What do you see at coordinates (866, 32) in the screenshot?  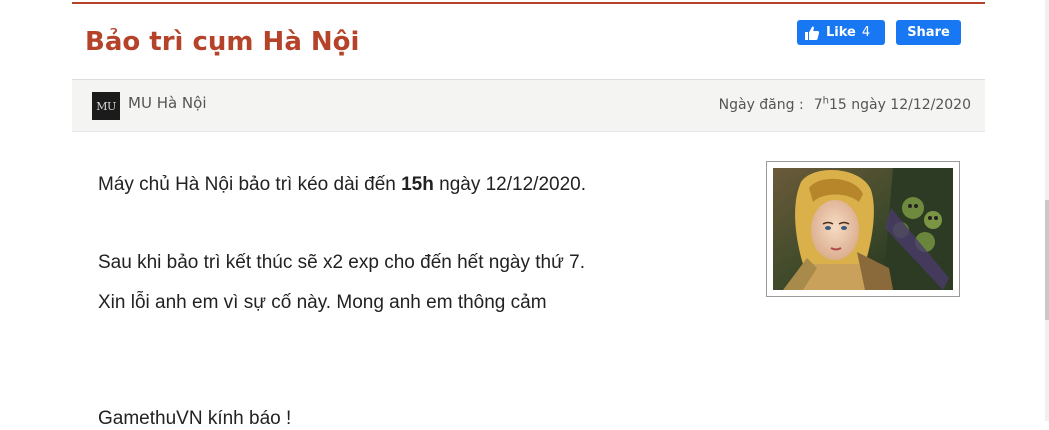 I see `like-count: 4` at bounding box center [866, 32].